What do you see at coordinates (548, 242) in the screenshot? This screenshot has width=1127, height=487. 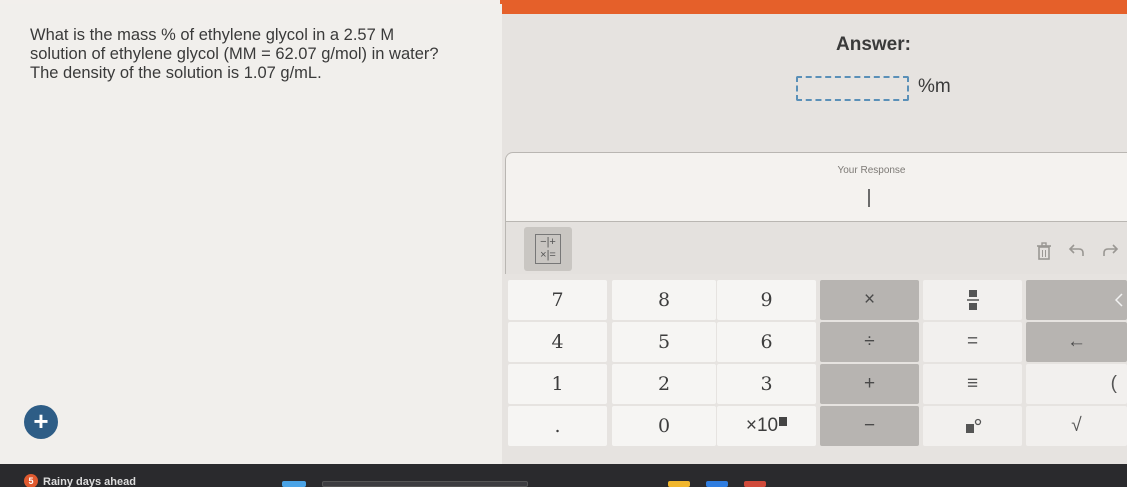 I see `mode-toggle-top: −|+` at bounding box center [548, 242].